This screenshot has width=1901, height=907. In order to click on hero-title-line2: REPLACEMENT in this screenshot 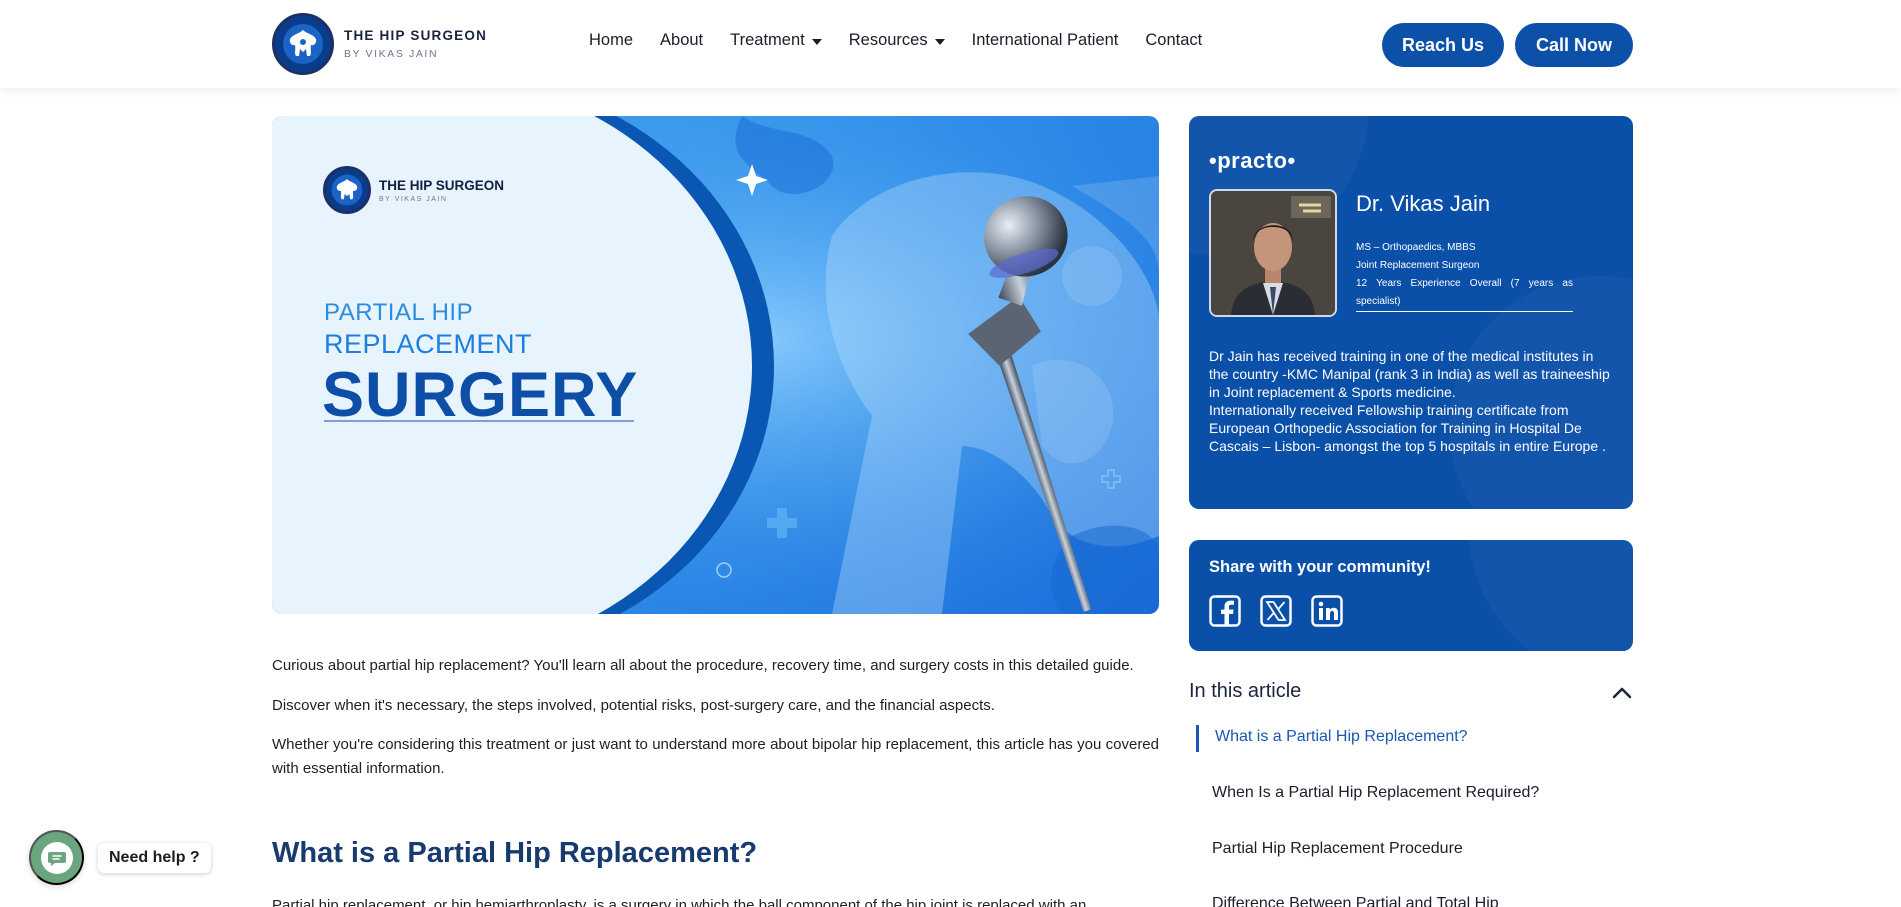, I will do `click(428, 344)`.